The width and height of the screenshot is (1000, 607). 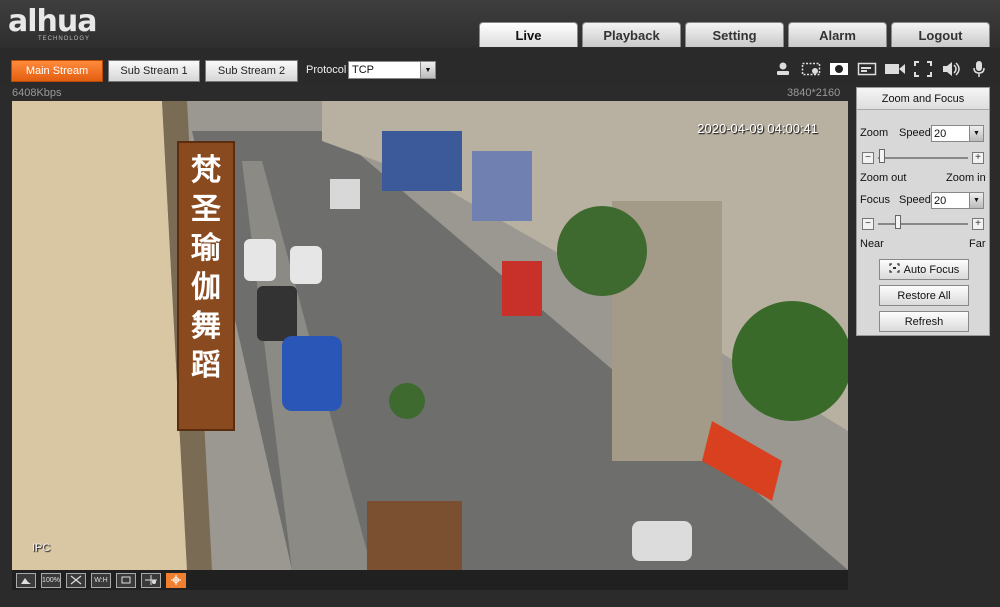 I want to click on tab-logout: Logout, so click(x=940, y=34).